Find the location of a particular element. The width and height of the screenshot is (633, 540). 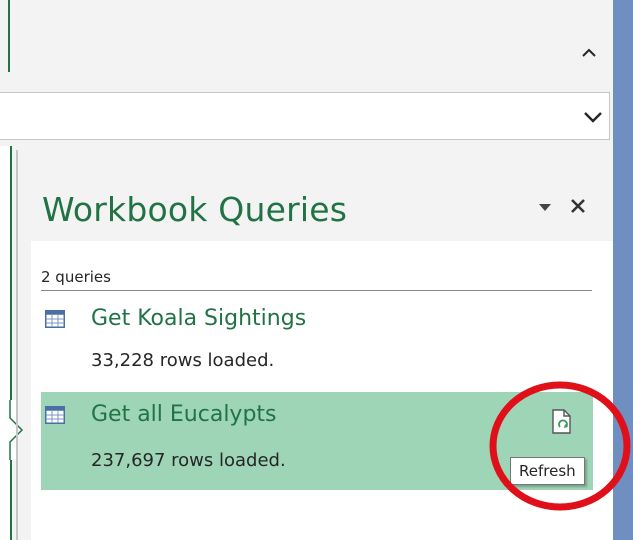

worksheet-edge is located at coordinates (6, 343).